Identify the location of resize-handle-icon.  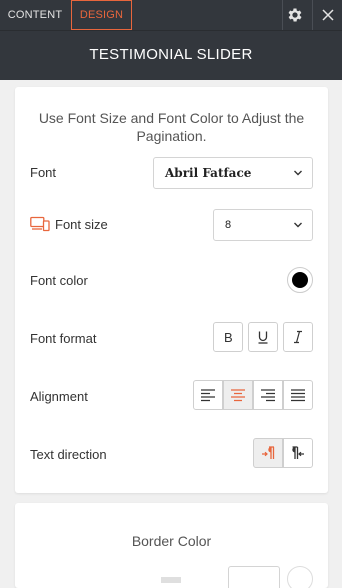
(171, 580).